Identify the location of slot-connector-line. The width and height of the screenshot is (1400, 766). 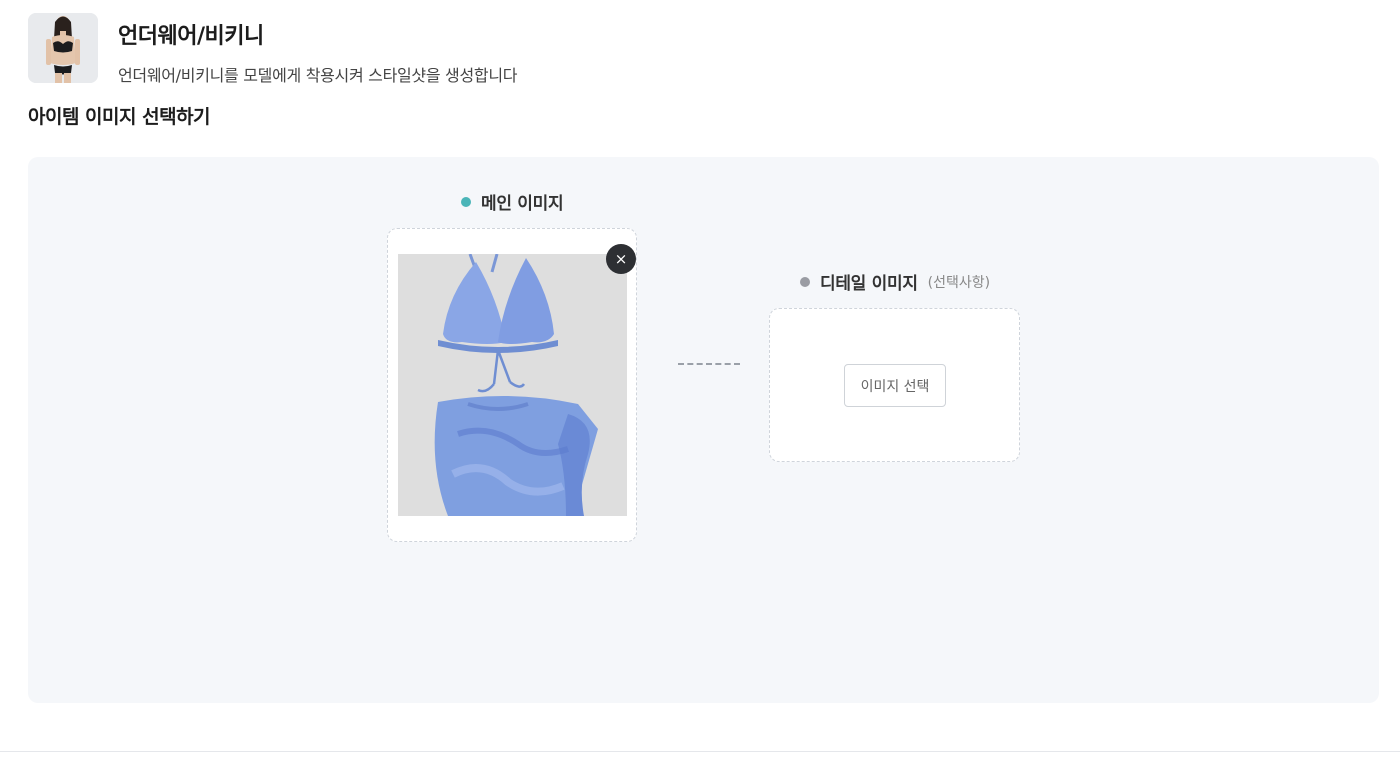
(709, 364).